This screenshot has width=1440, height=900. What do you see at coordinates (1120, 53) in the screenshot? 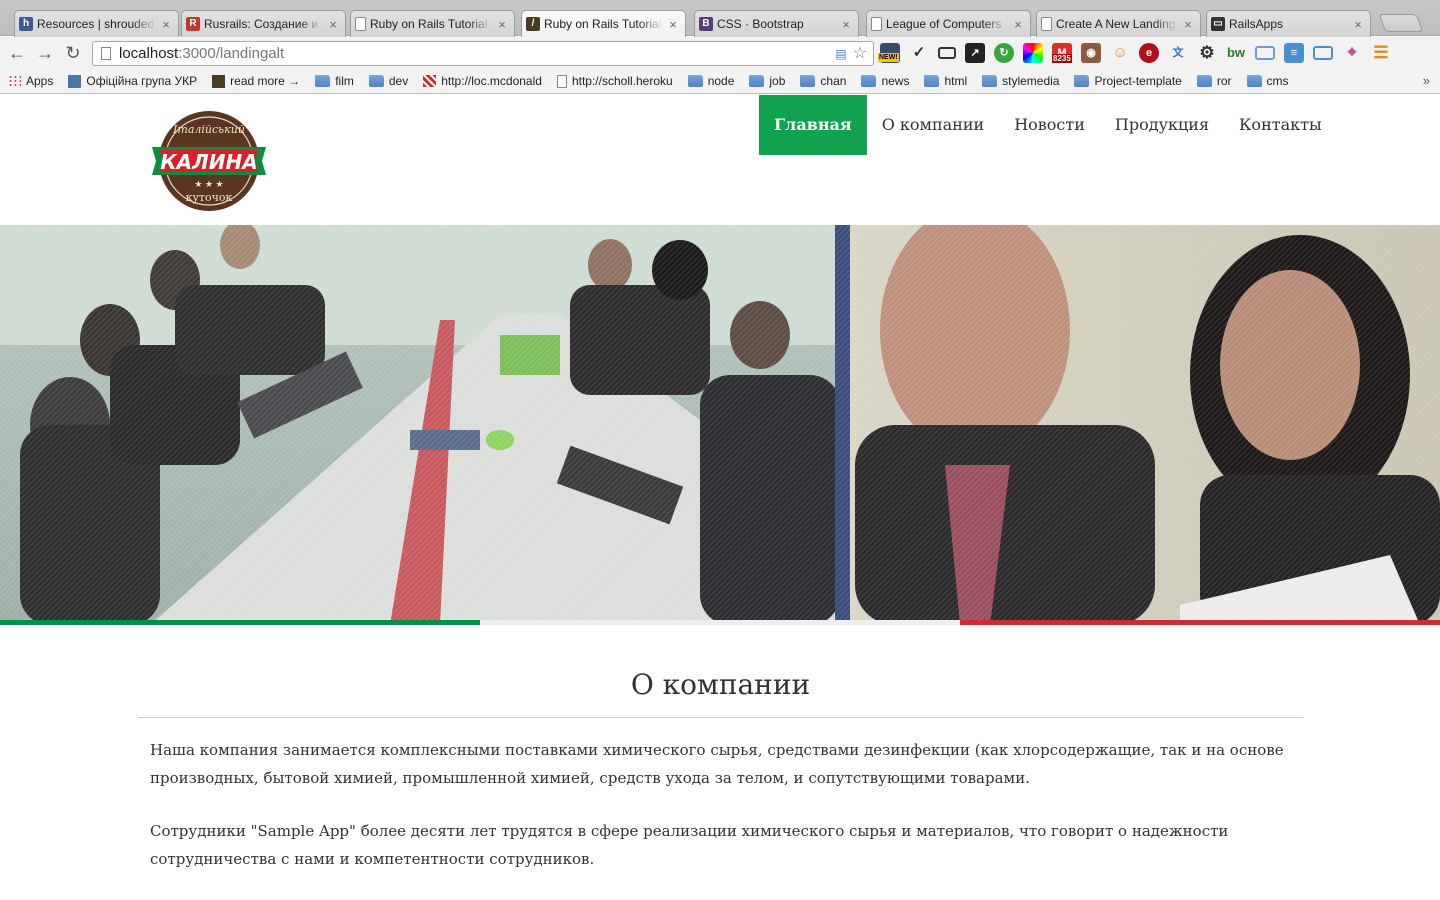
I see `poll-icon: ☺` at bounding box center [1120, 53].